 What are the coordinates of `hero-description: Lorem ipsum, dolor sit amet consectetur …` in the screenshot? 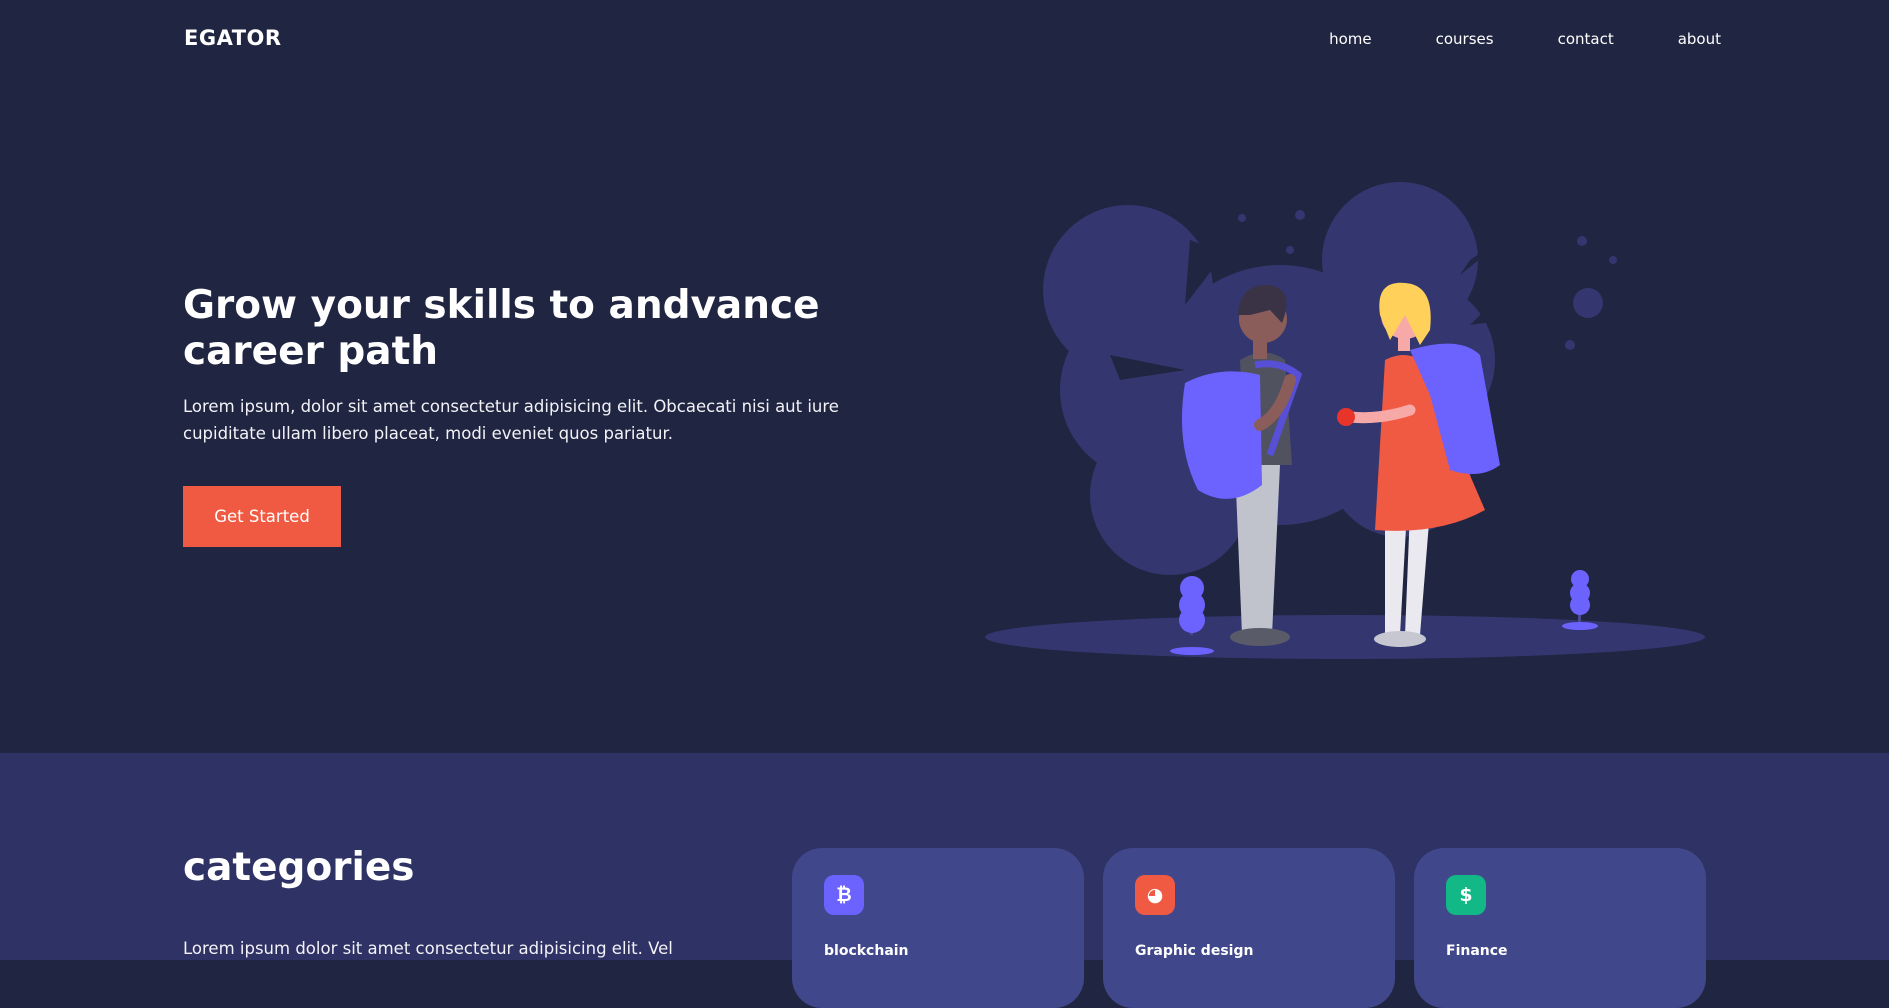 It's located at (511, 420).